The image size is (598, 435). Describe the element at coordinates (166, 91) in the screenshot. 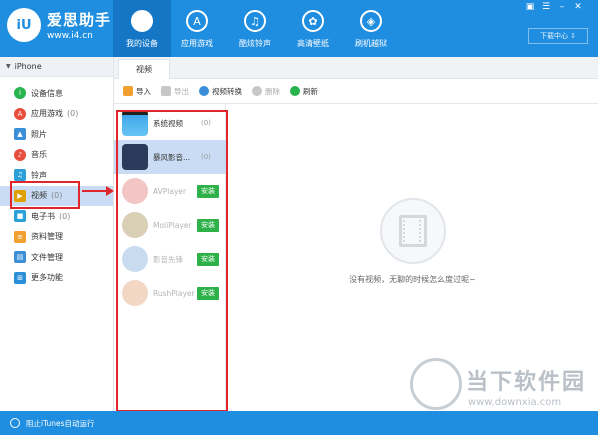

I see `export-icon` at that location.